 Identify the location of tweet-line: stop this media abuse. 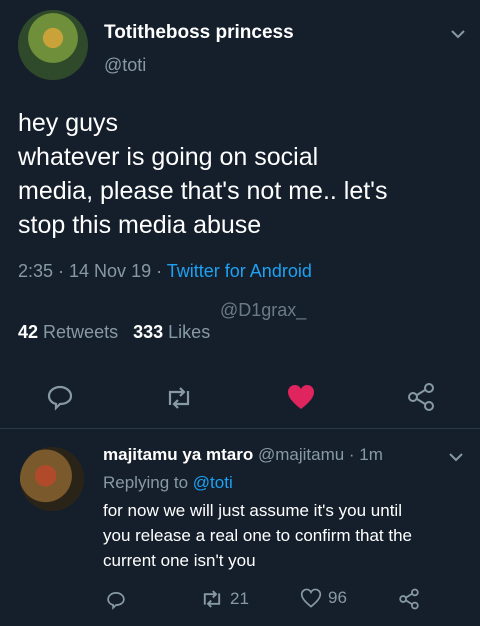
(140, 225).